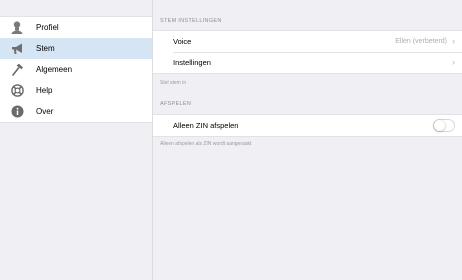  I want to click on row-label: Voice, so click(182, 41).